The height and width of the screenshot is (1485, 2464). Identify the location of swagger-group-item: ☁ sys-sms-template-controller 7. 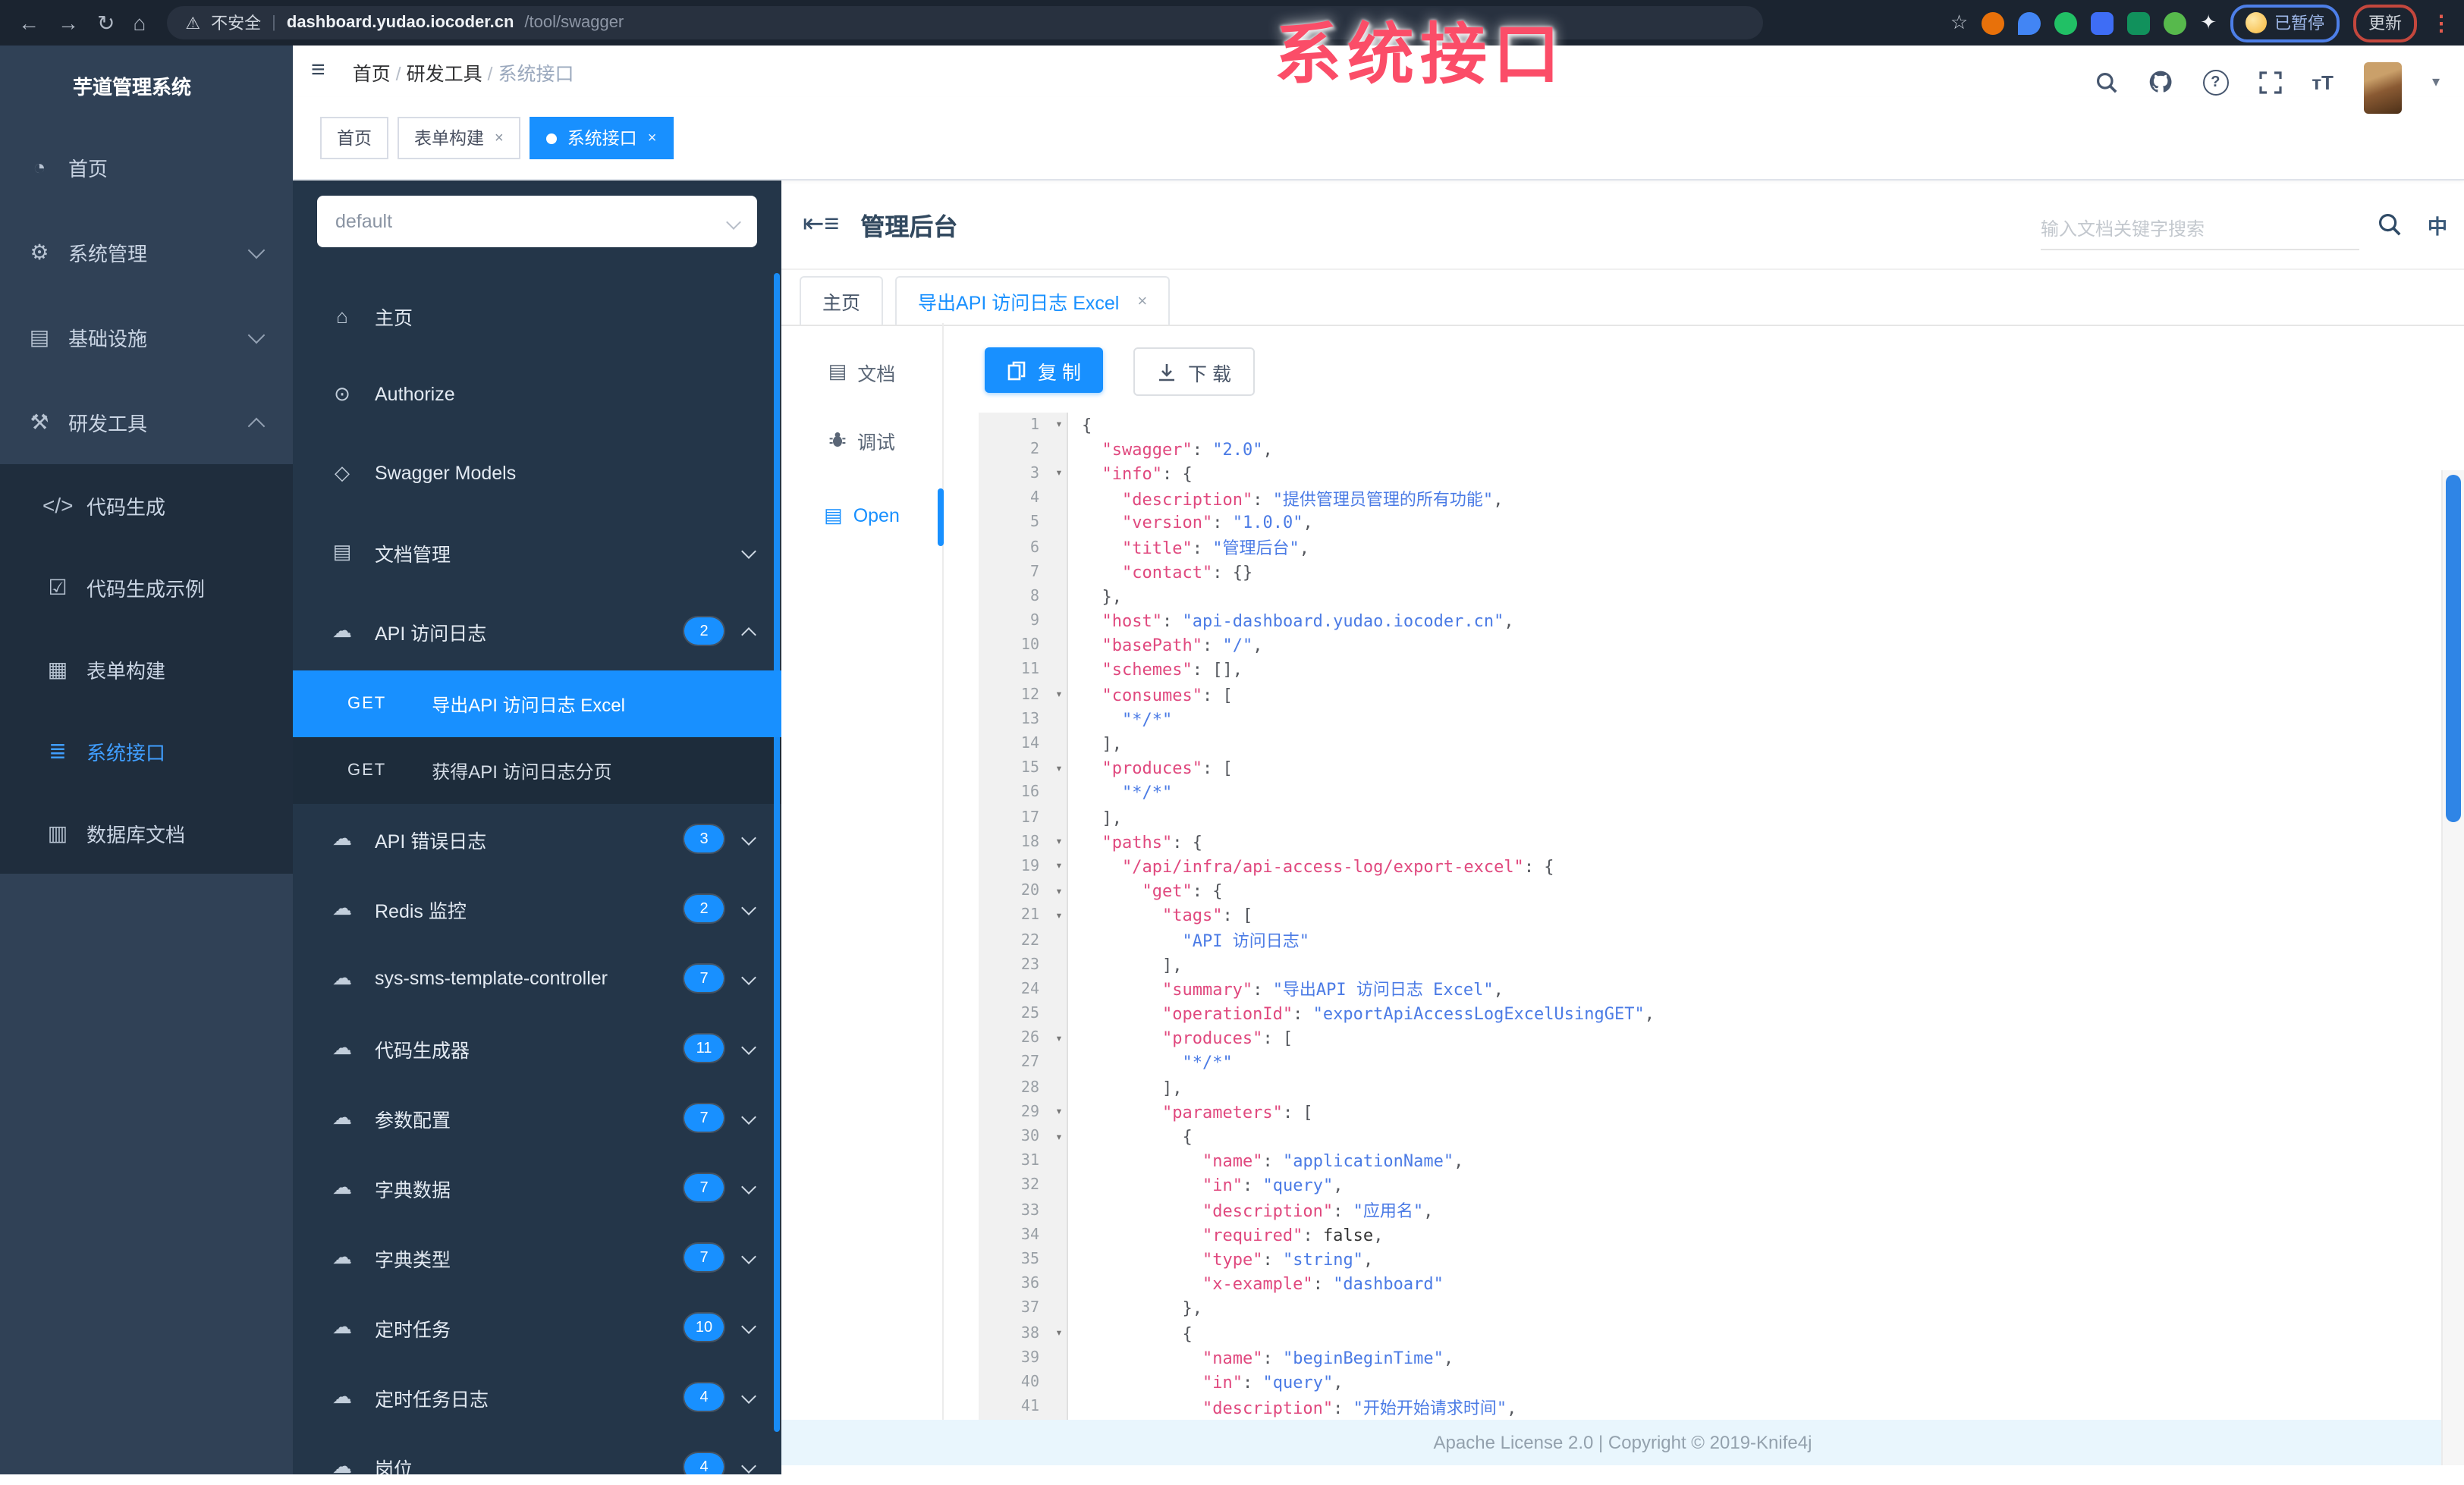
(537, 978).